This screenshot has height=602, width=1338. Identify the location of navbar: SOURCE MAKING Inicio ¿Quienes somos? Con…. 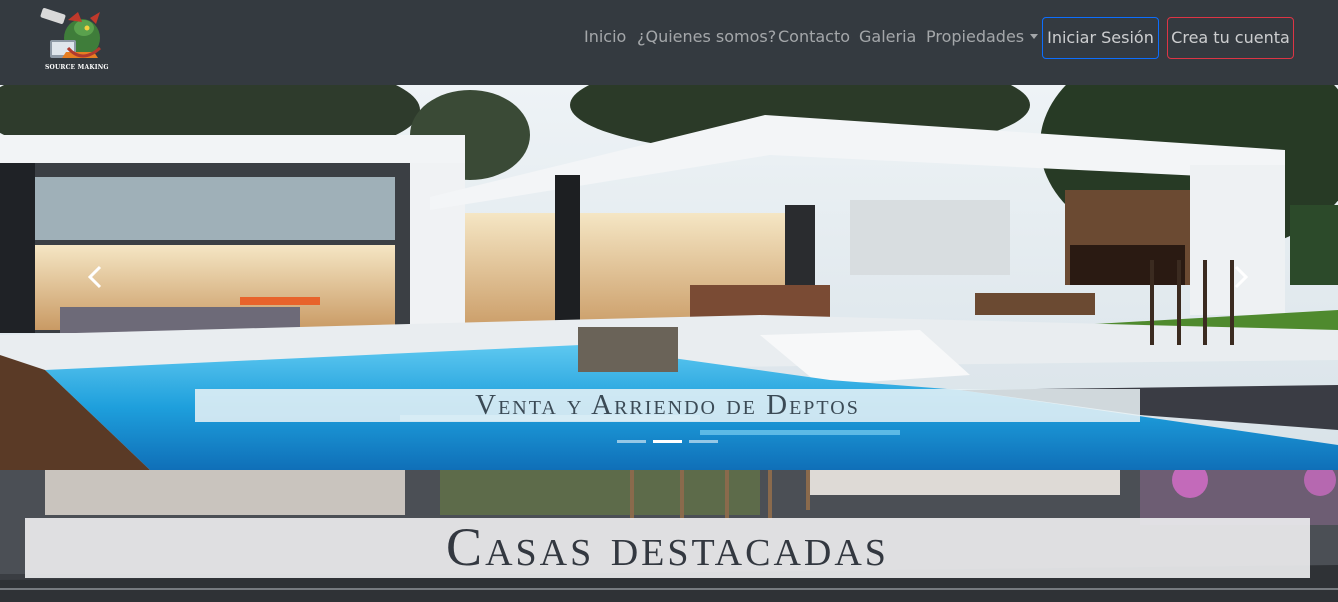
(669, 42).